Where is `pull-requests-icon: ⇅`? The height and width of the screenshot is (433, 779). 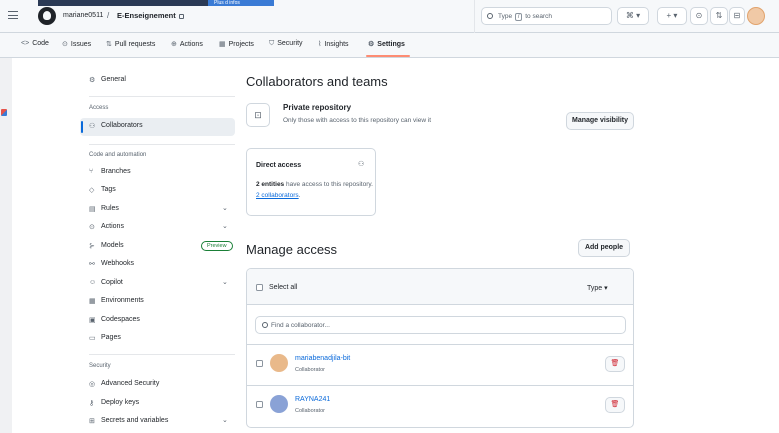 pull-requests-icon: ⇅ is located at coordinates (719, 16).